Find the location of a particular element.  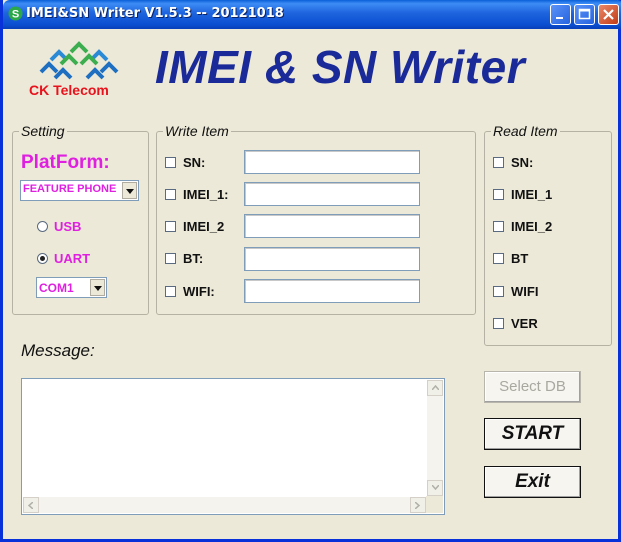

horizontal-scrollbar is located at coordinates (224, 505).